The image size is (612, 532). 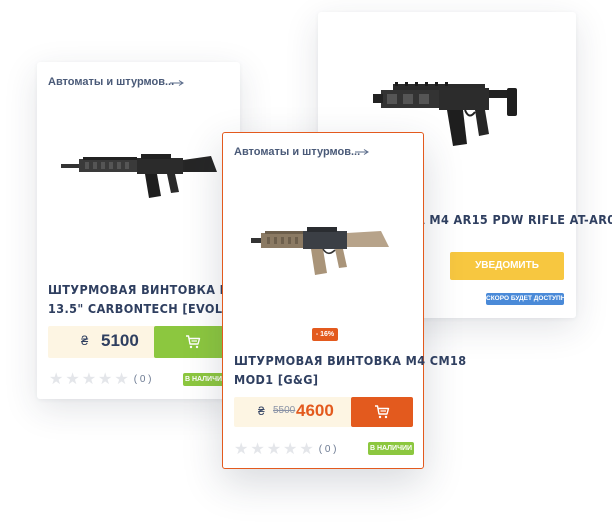 I want to click on notify-button: УВЕДОМИТЬ, so click(x=507, y=266).